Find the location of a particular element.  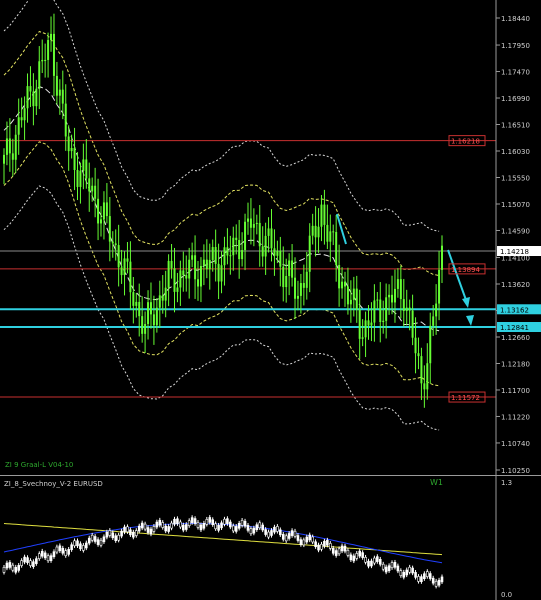

price-tick-label: 1.16030 is located at coordinates (515, 152).